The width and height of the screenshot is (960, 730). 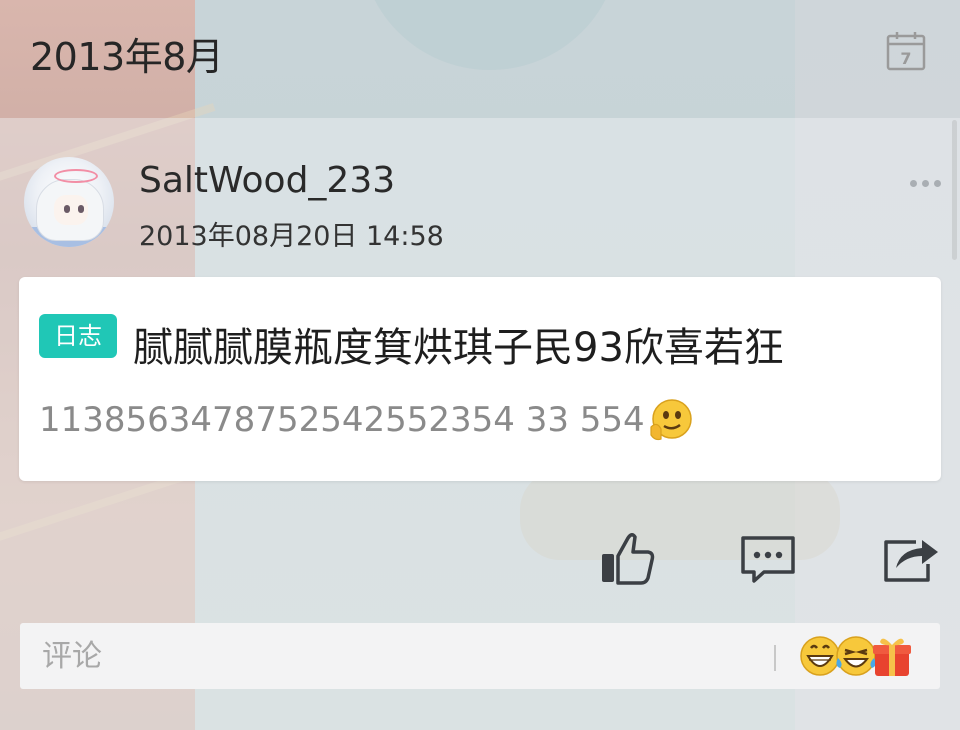 I want to click on quick-emoji-row, so click(x=854, y=656).